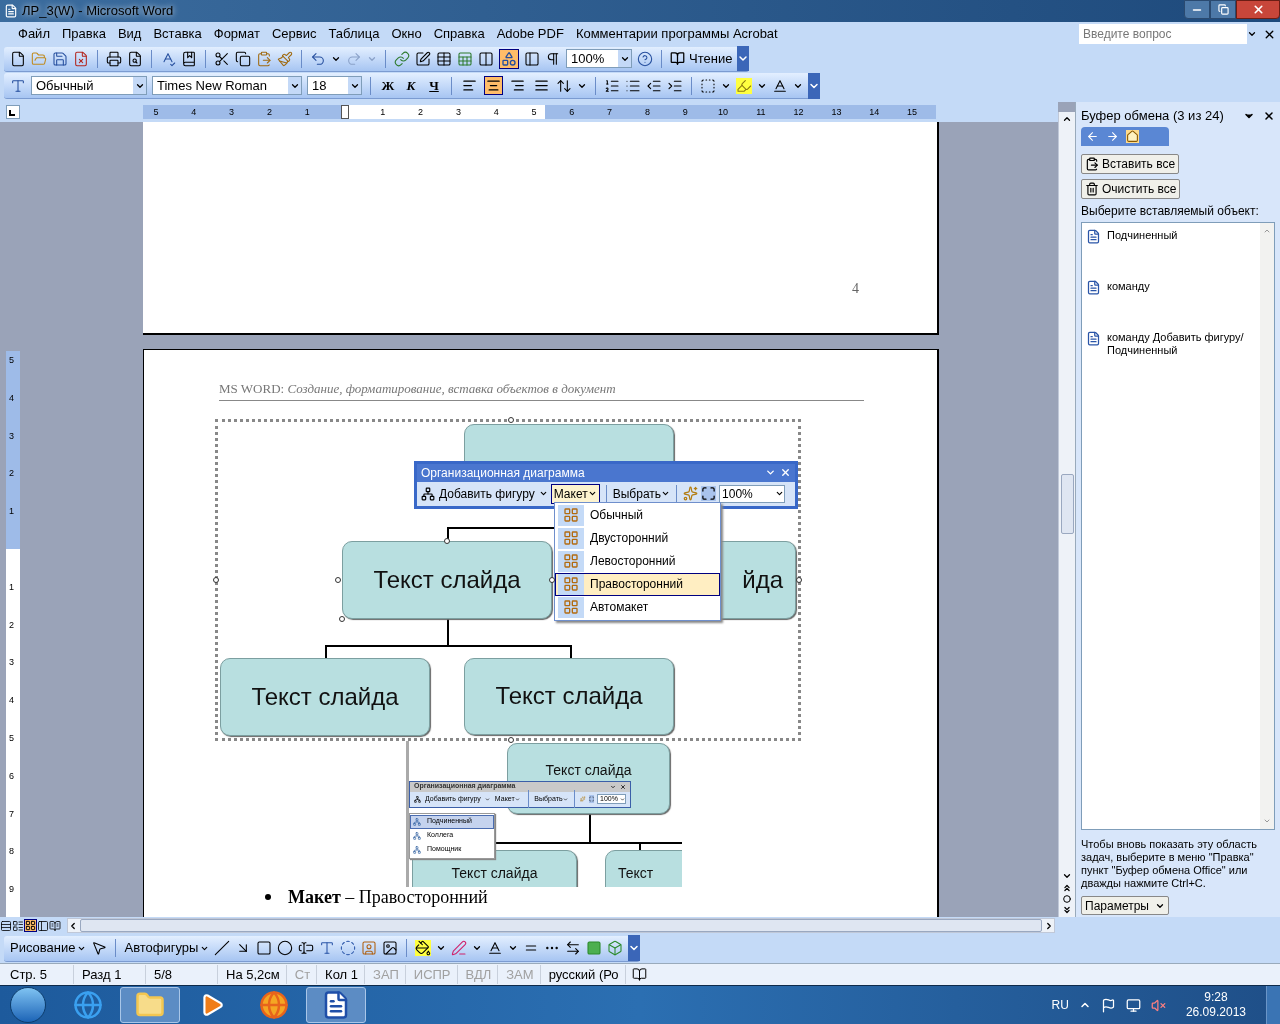 The image size is (1280, 1024). I want to click on paste-icon, so click(264, 58).